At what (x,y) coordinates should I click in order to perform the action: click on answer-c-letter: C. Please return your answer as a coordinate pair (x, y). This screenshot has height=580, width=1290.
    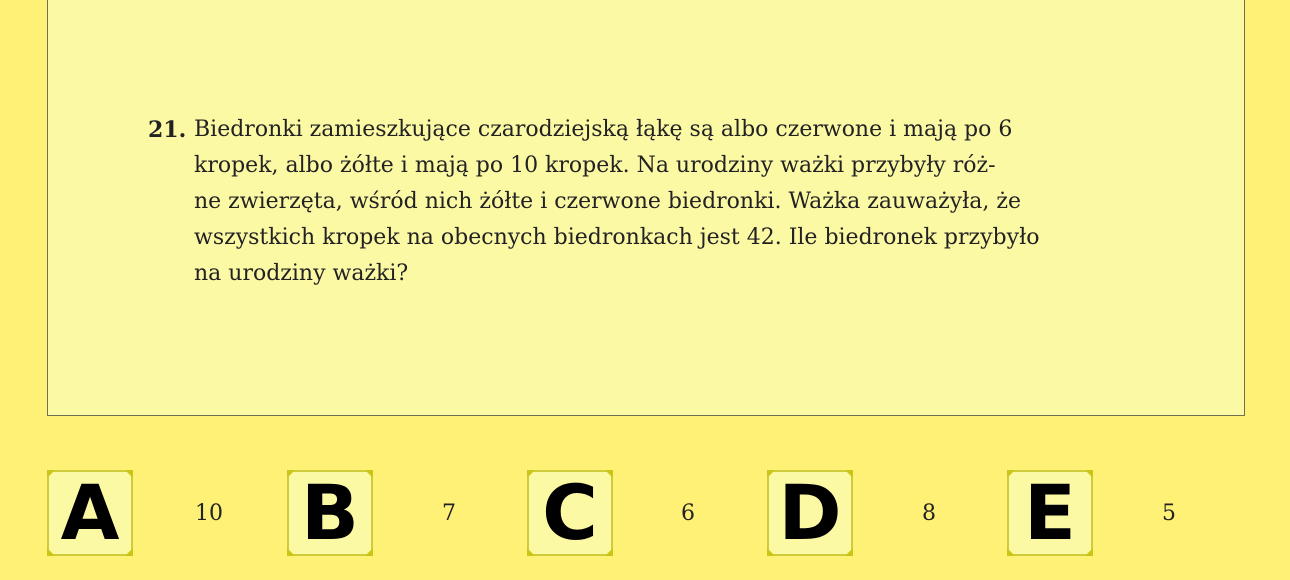
    Looking at the image, I should click on (570, 512).